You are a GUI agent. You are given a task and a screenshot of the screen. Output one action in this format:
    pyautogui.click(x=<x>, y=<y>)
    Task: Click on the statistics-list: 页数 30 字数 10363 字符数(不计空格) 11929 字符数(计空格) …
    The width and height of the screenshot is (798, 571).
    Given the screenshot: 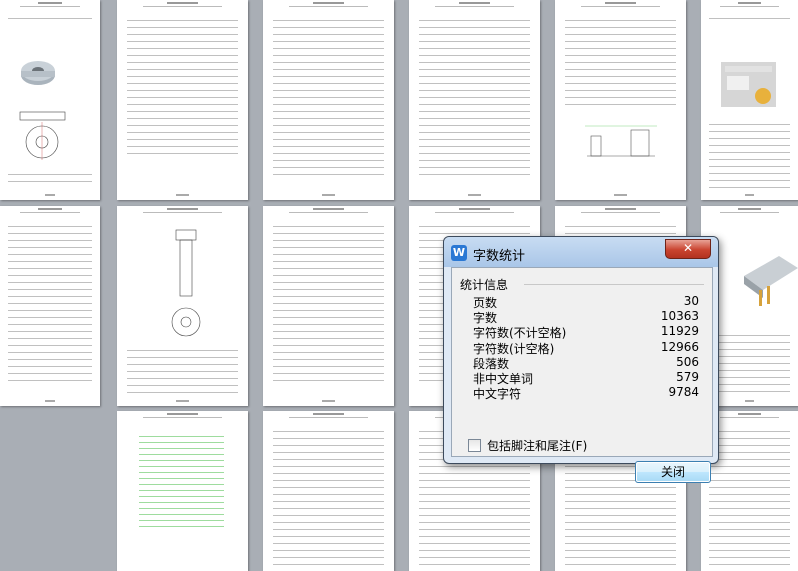 What is the action you would take?
    pyautogui.click(x=582, y=348)
    